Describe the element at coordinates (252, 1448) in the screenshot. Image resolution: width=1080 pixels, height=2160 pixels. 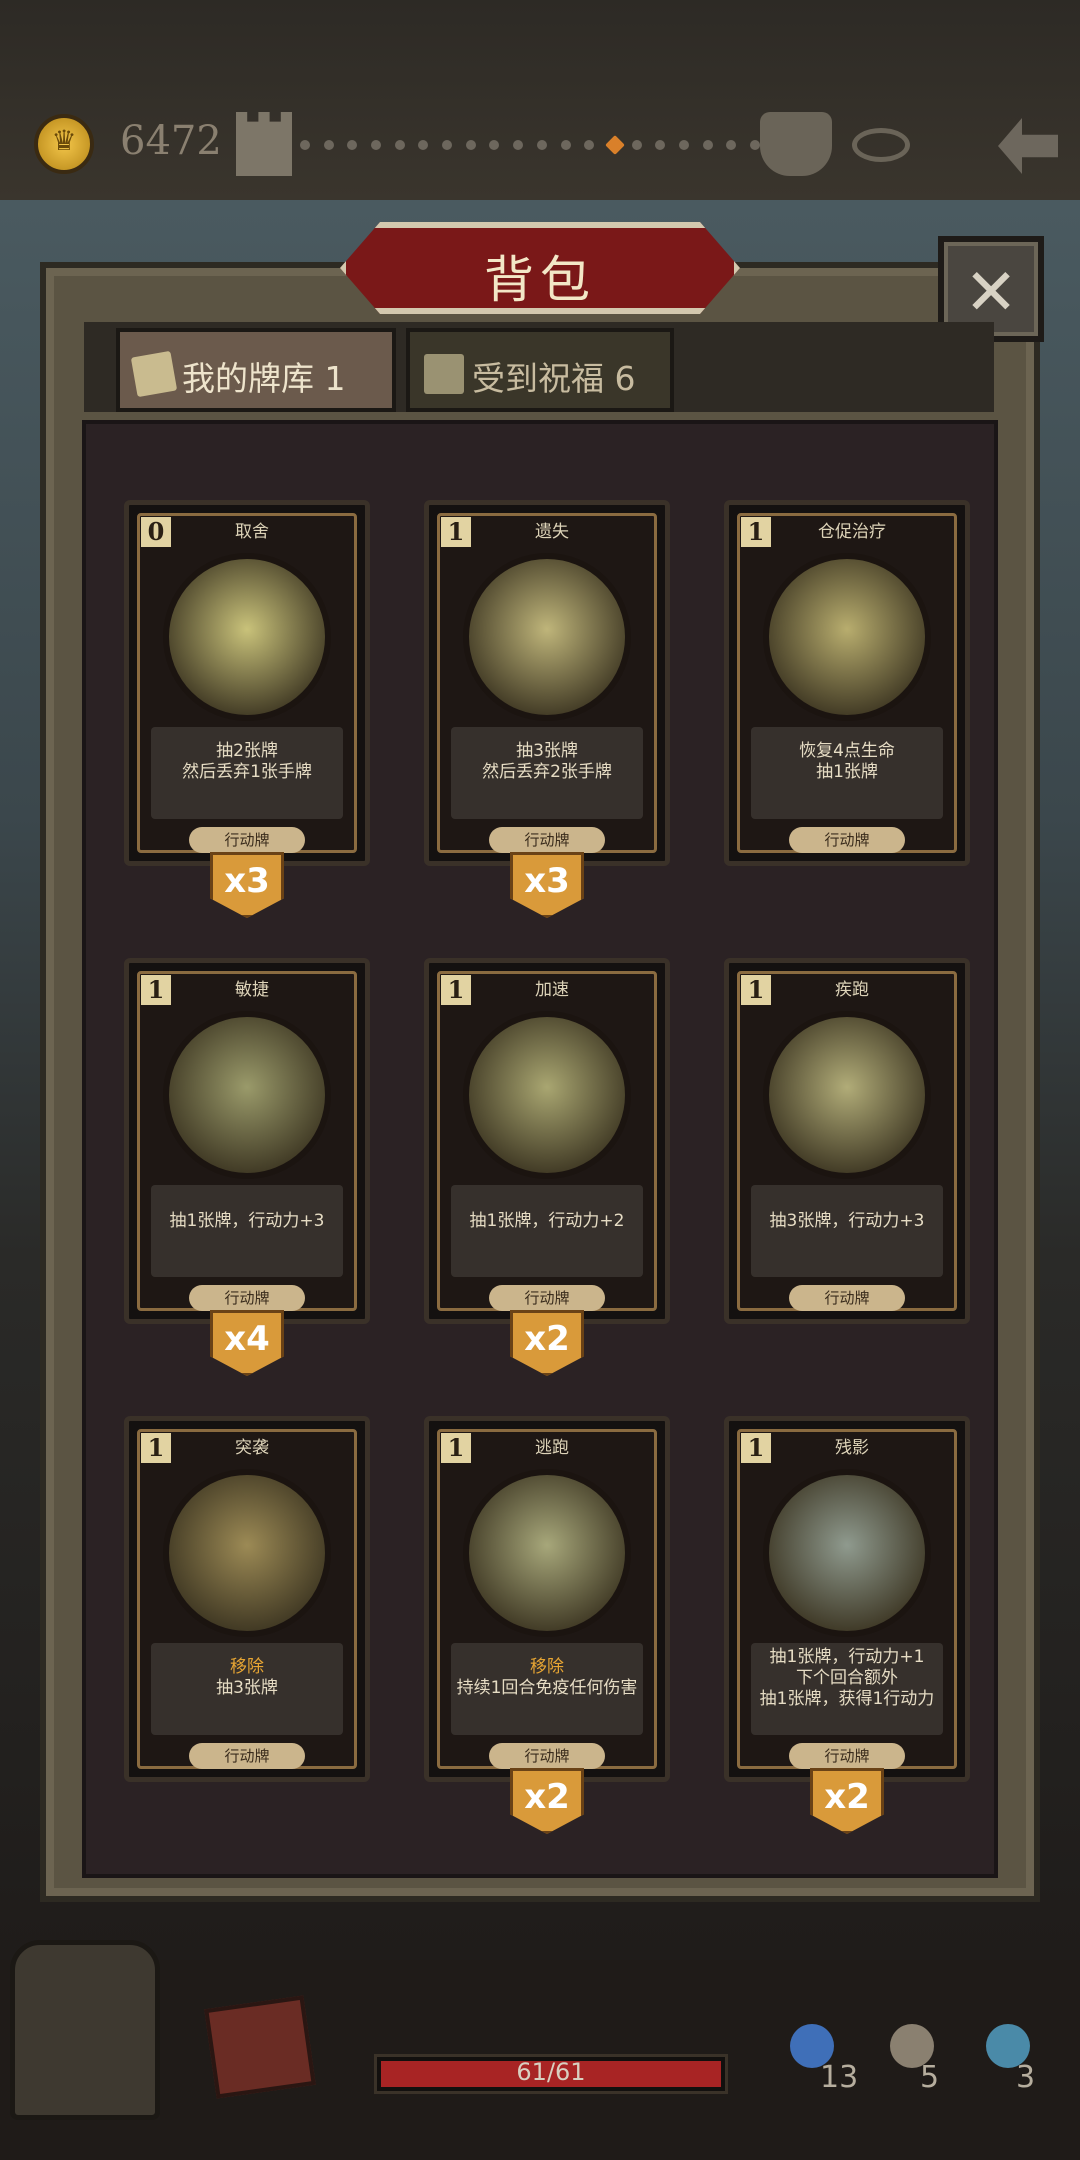
I see `card-name: 突袭` at that location.